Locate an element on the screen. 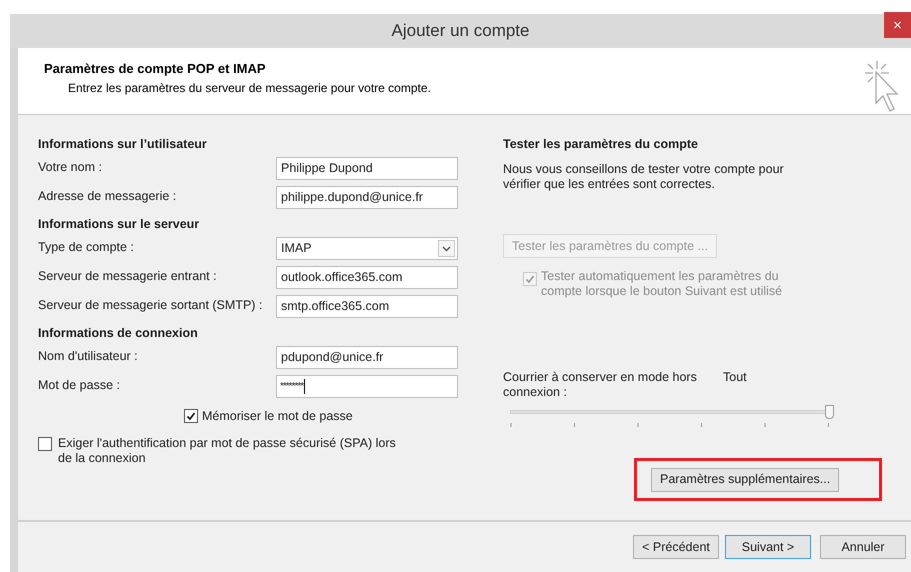  slider-label: Courrier à conserver en mode hors connexion : is located at coordinates (600, 385).